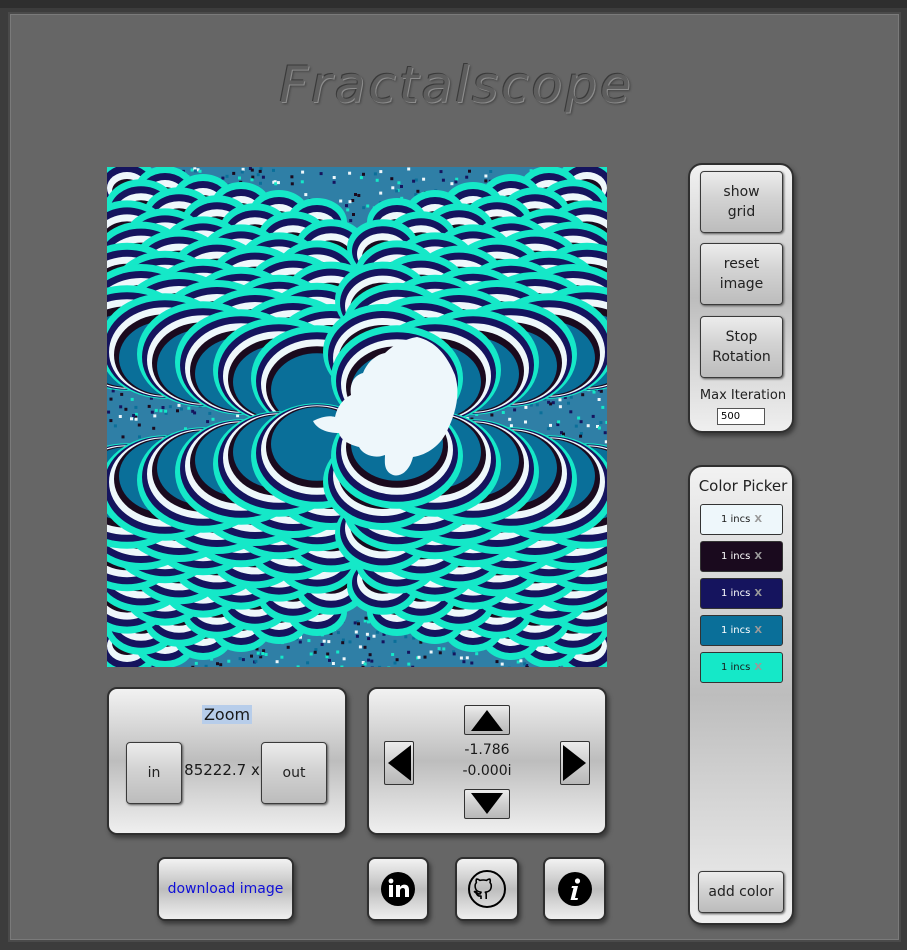 This screenshot has width=907, height=950. Describe the element at coordinates (487, 750) in the screenshot. I see `coordinate-real: -1.786` at that location.